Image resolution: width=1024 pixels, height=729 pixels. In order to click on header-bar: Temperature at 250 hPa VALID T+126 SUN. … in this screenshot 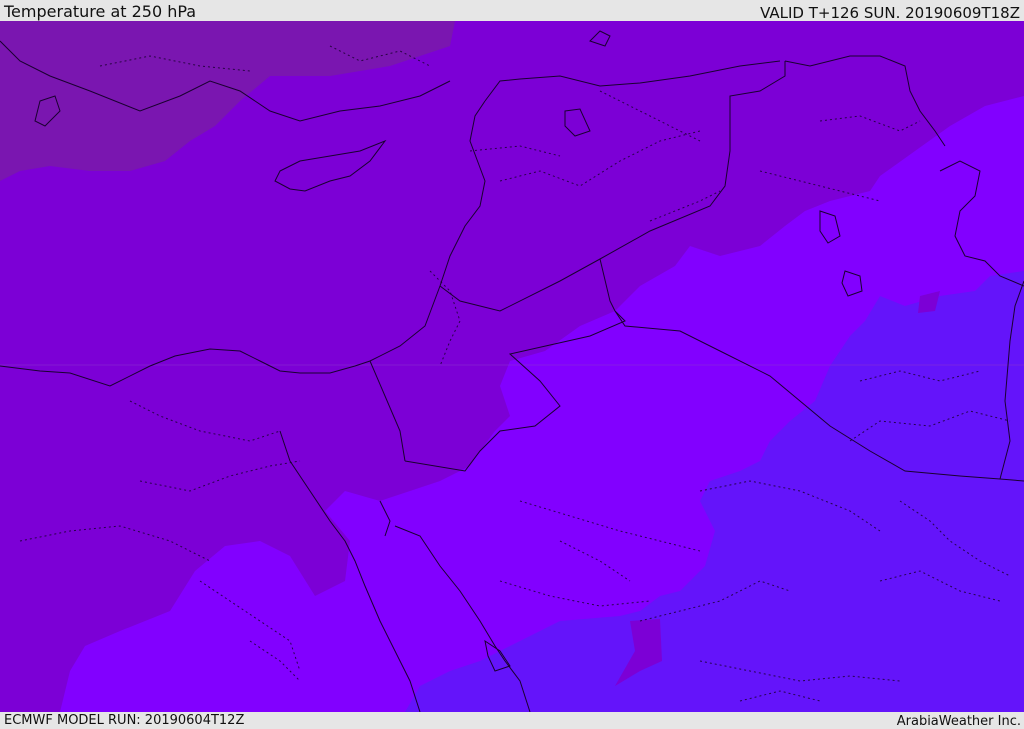, I will do `click(512, 11)`.